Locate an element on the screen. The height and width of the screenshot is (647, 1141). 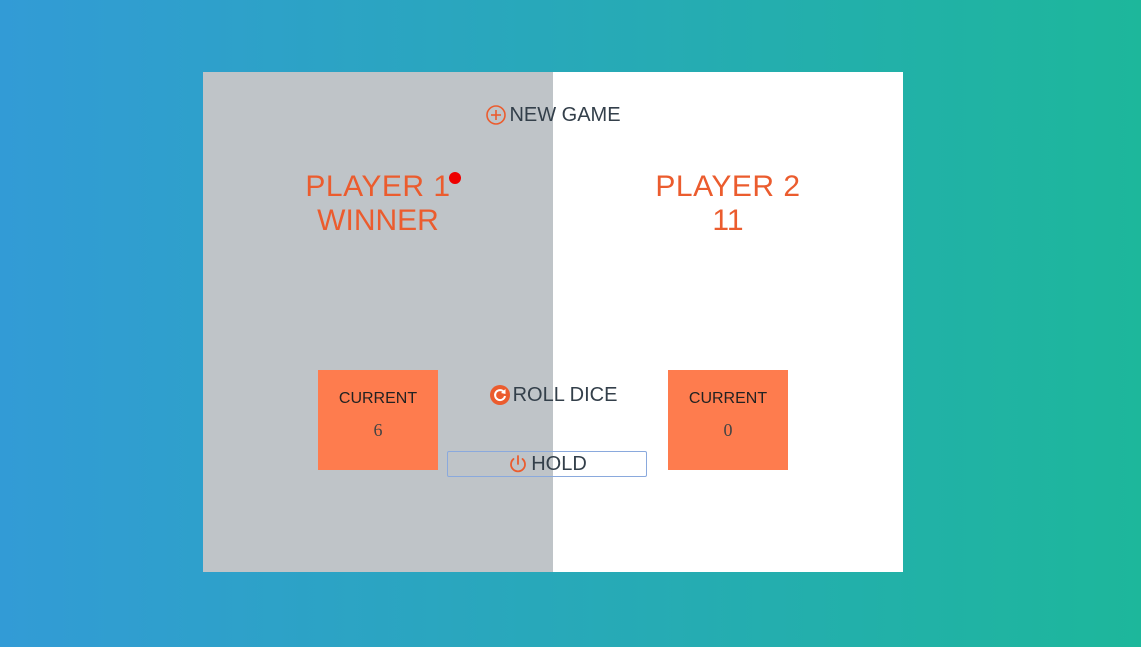
player-2-current-box: CURRENT 0 is located at coordinates (728, 420).